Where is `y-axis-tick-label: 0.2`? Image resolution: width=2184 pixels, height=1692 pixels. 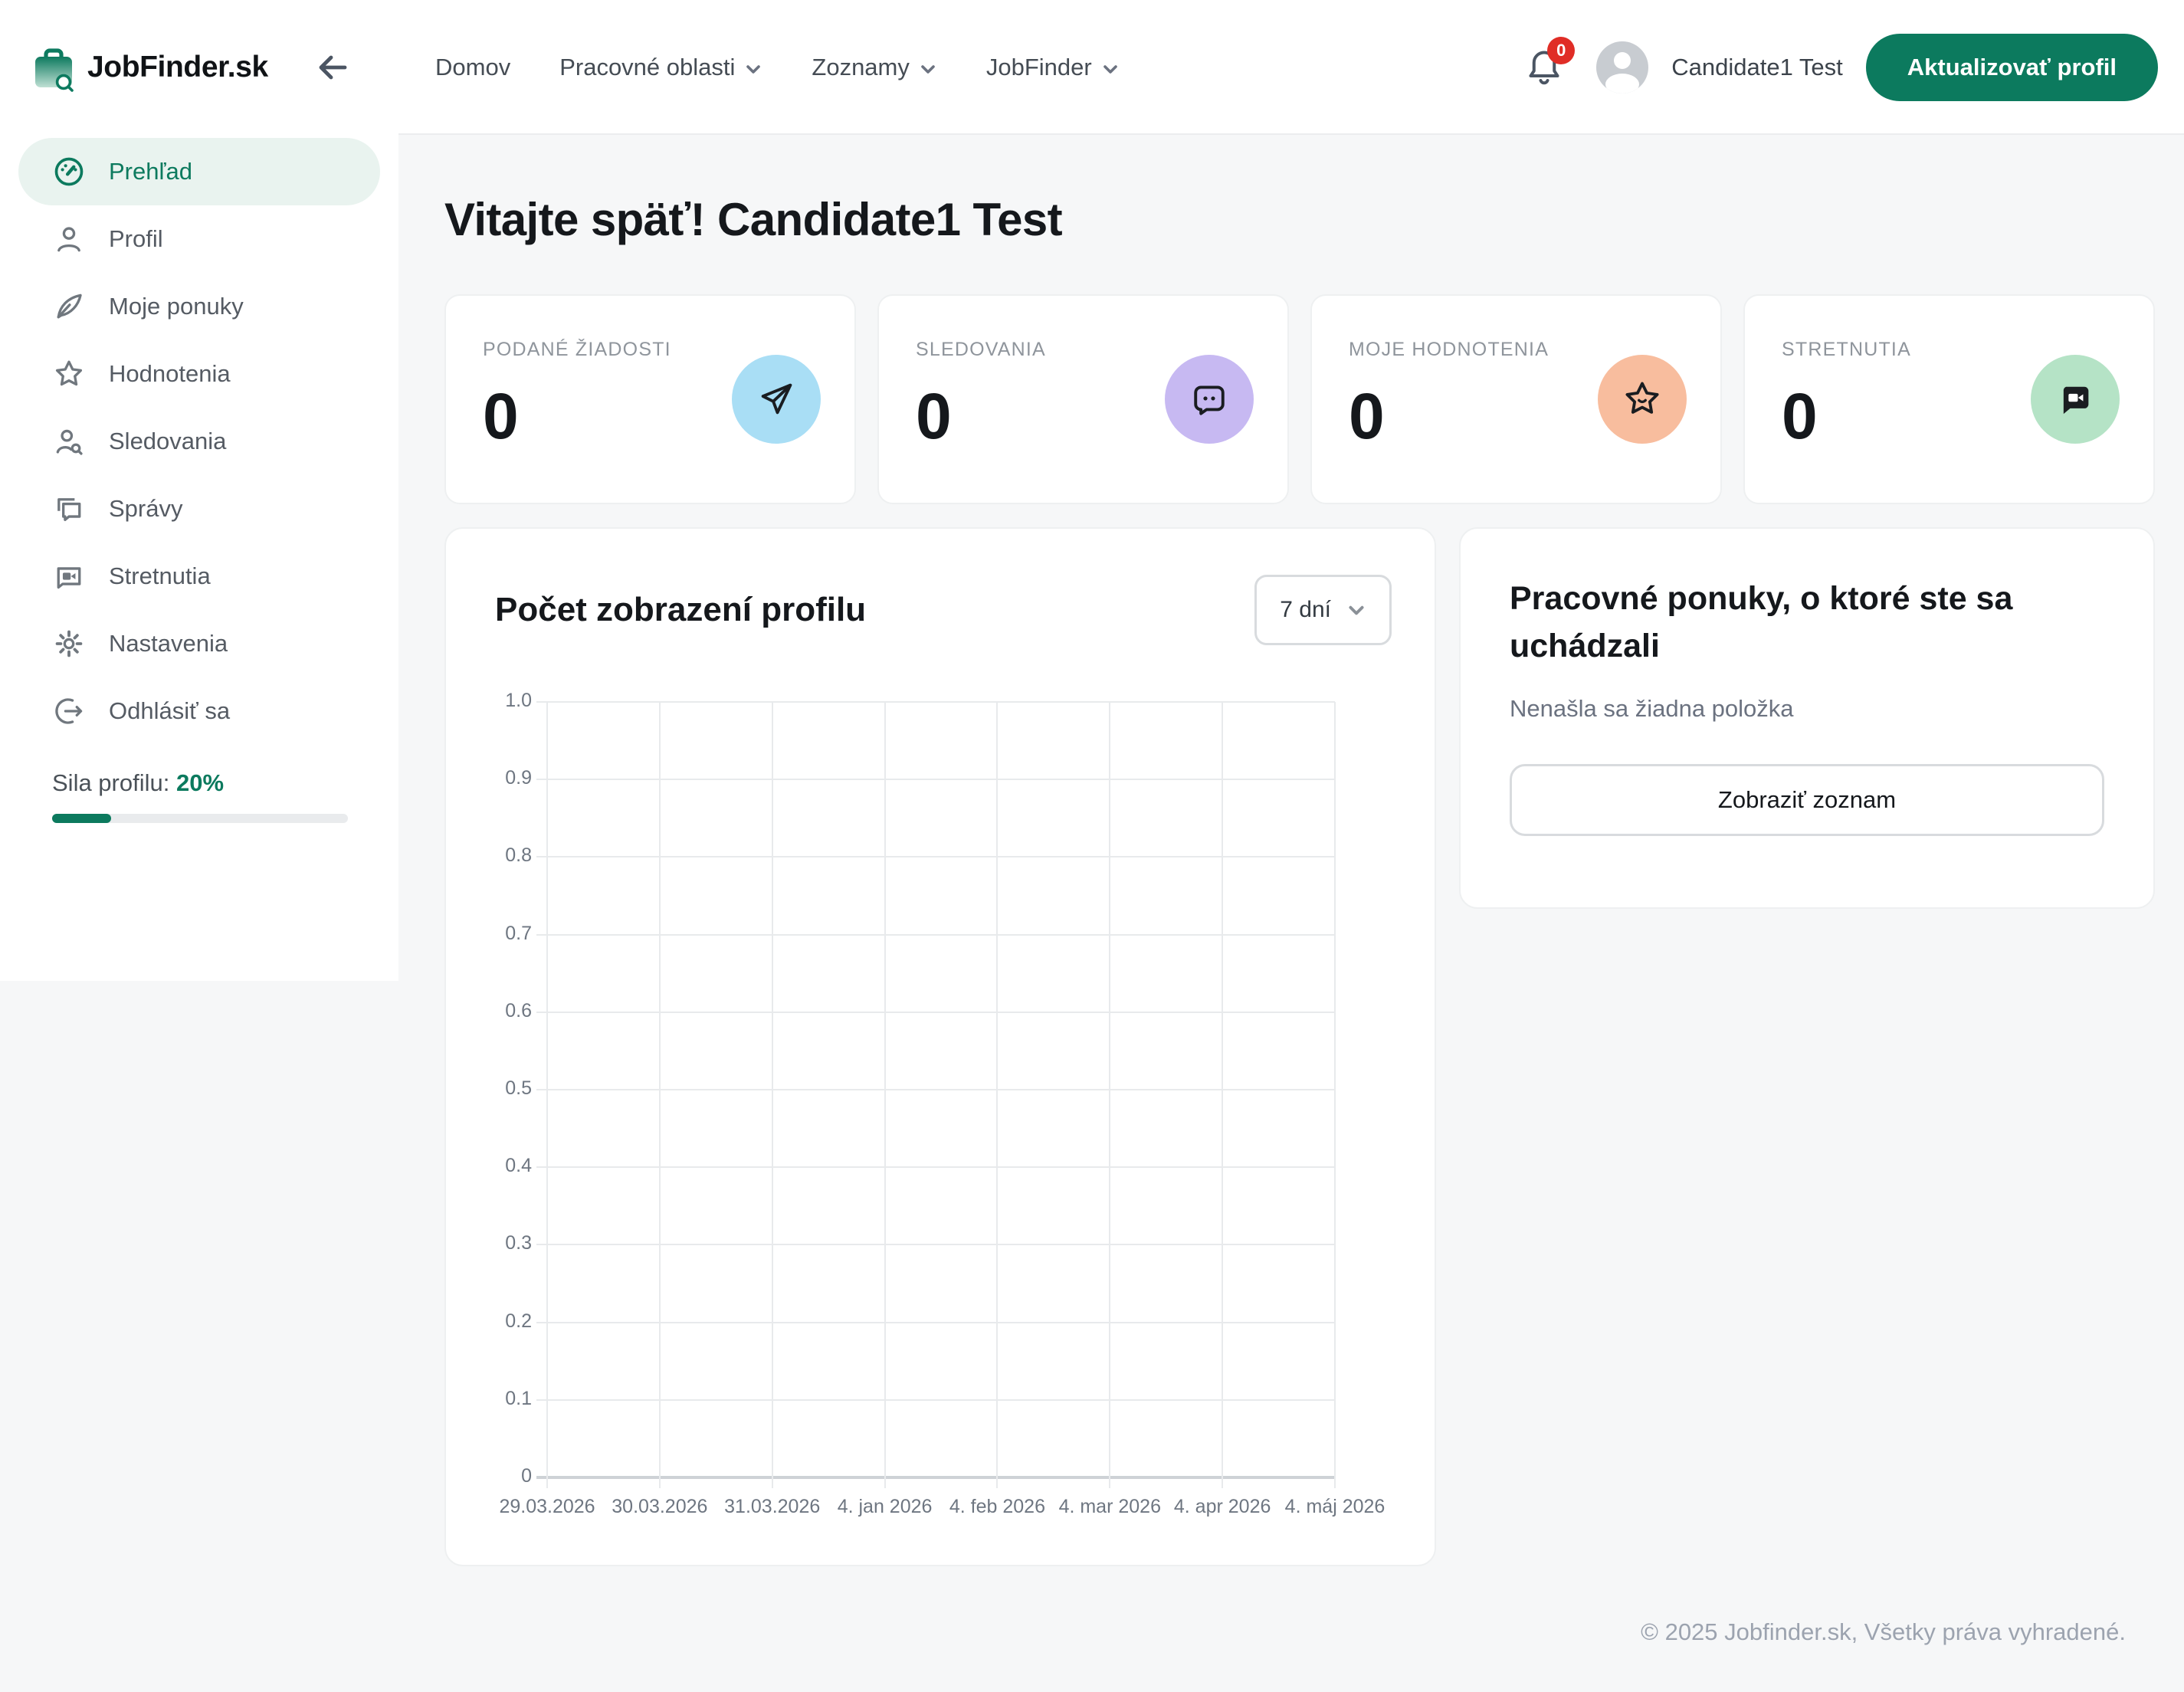
y-axis-tick-label: 0.2 is located at coordinates (518, 1321).